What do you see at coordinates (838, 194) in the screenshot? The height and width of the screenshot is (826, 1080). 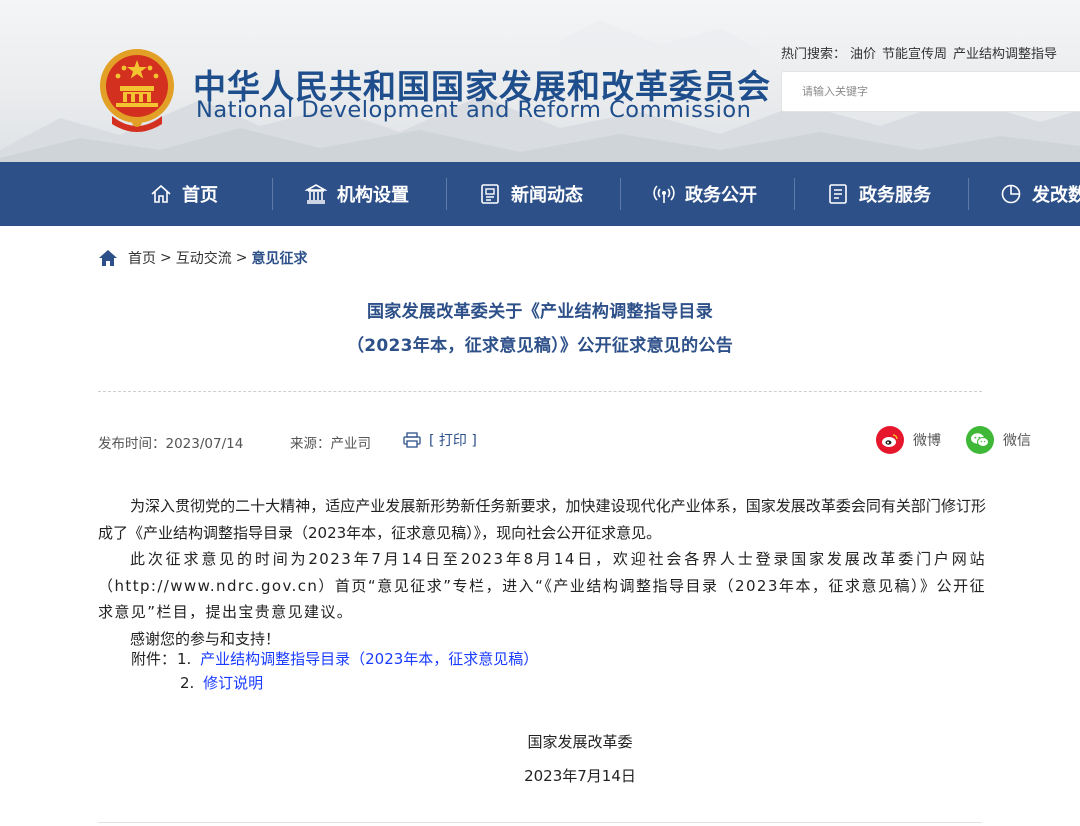 I see `service-form-icon` at bounding box center [838, 194].